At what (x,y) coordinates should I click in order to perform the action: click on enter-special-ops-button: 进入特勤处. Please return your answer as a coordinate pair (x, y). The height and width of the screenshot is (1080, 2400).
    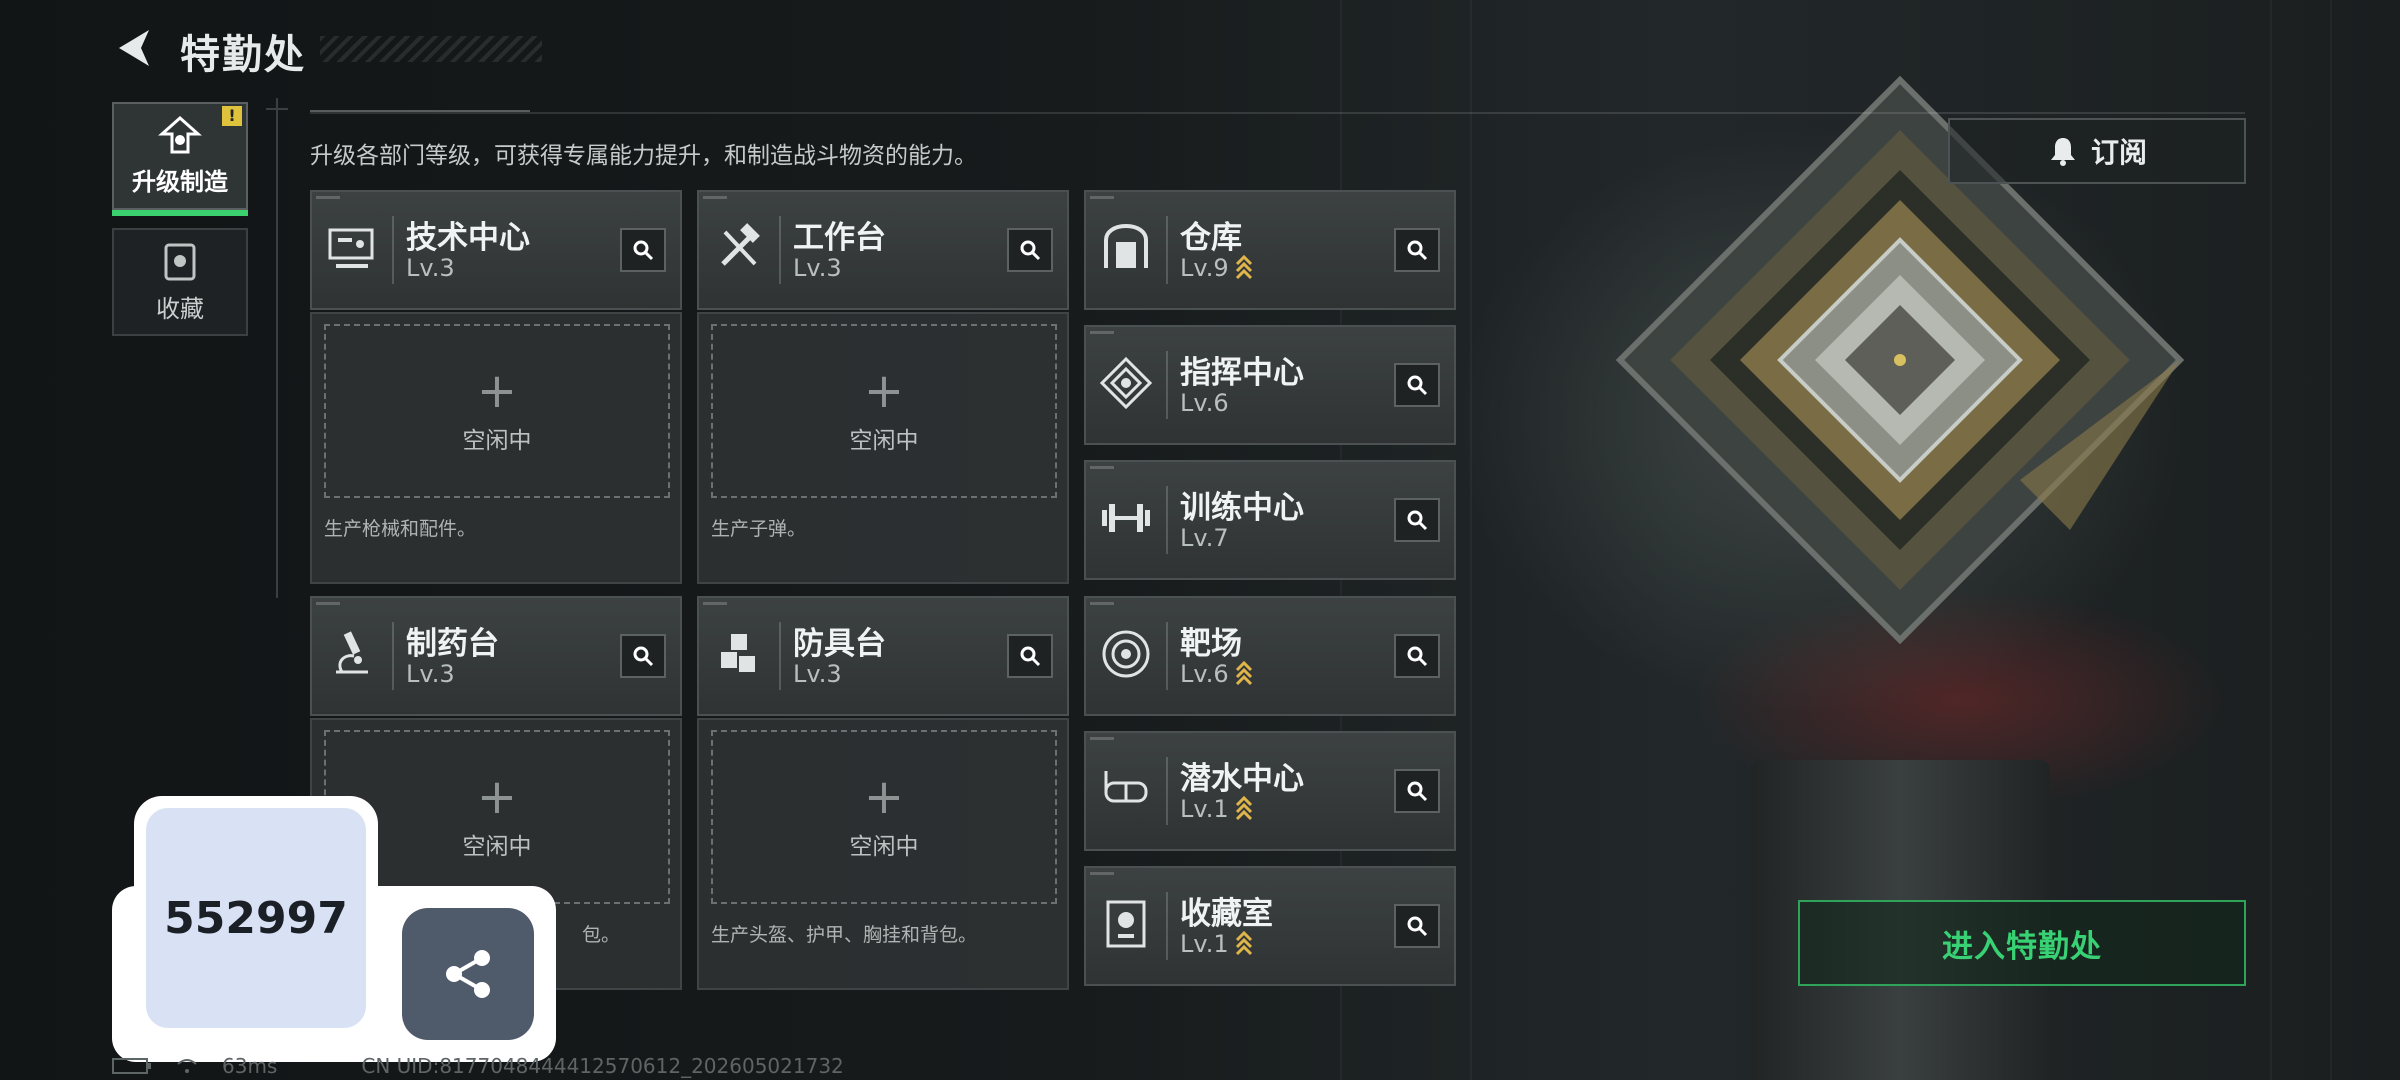
    Looking at the image, I should click on (2022, 943).